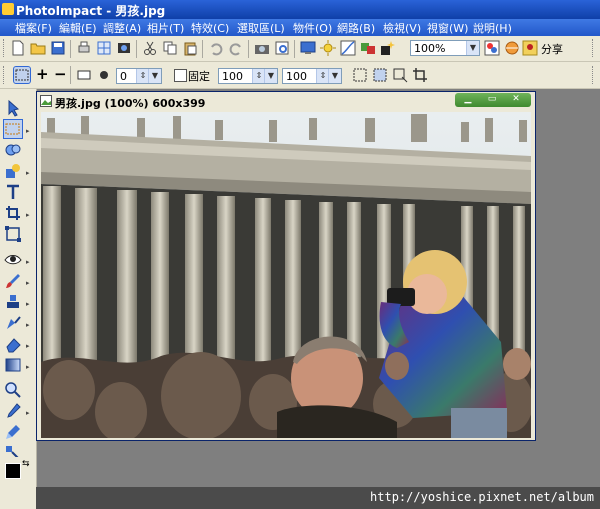  What do you see at coordinates (492, 28) in the screenshot?
I see `menu-help: 說明(H)` at bounding box center [492, 28].